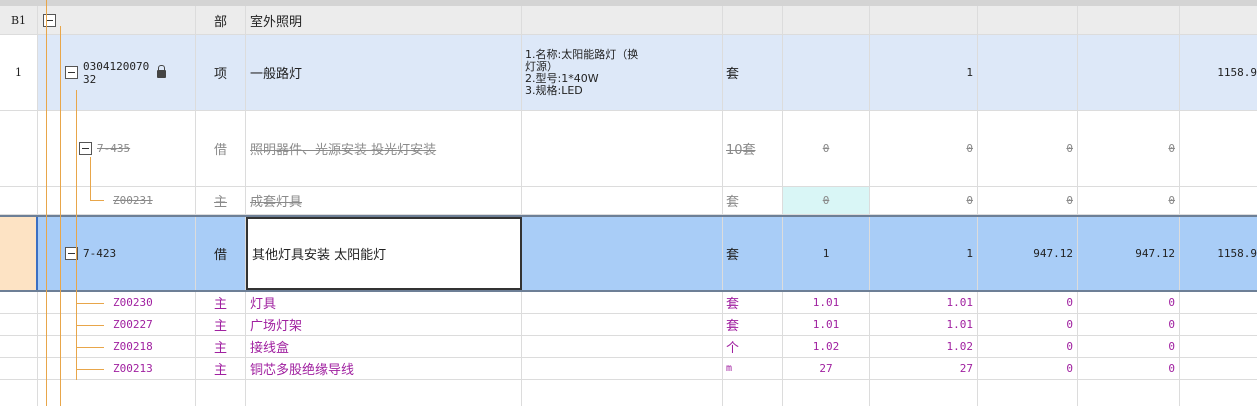 The height and width of the screenshot is (406, 1257). What do you see at coordinates (1129, 253) in the screenshot?
I see `price2-cell: 947.12` at bounding box center [1129, 253].